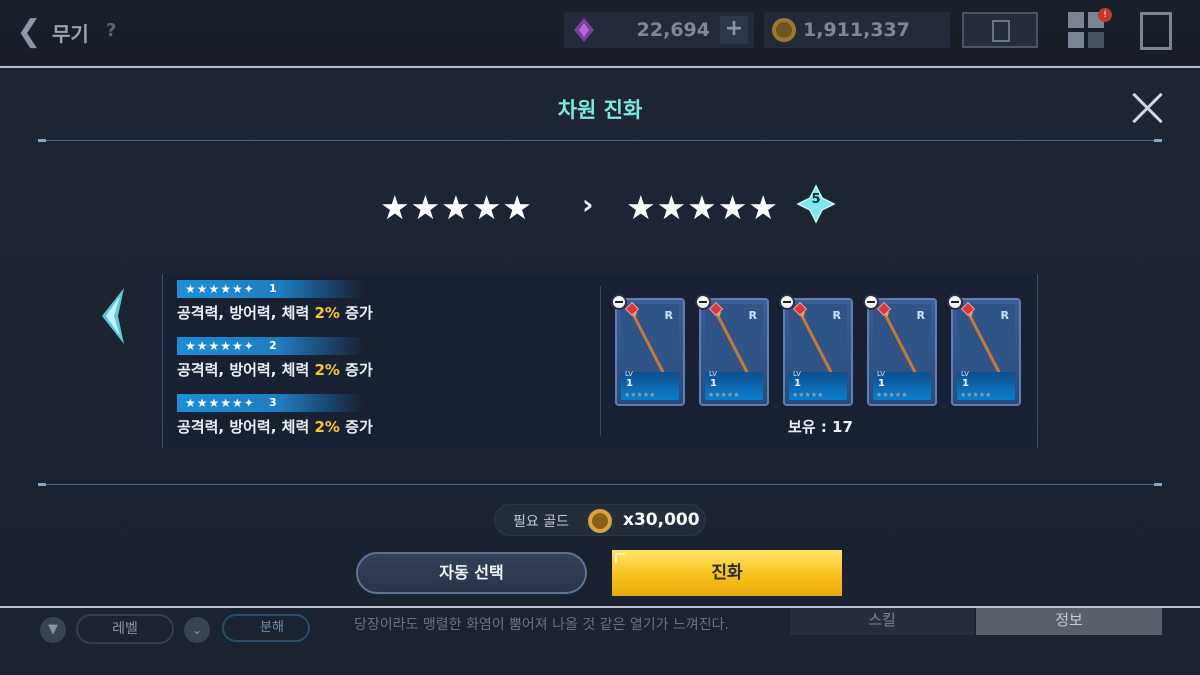  Describe the element at coordinates (197, 630) in the screenshot. I see `sort-icon: ⌄` at that location.